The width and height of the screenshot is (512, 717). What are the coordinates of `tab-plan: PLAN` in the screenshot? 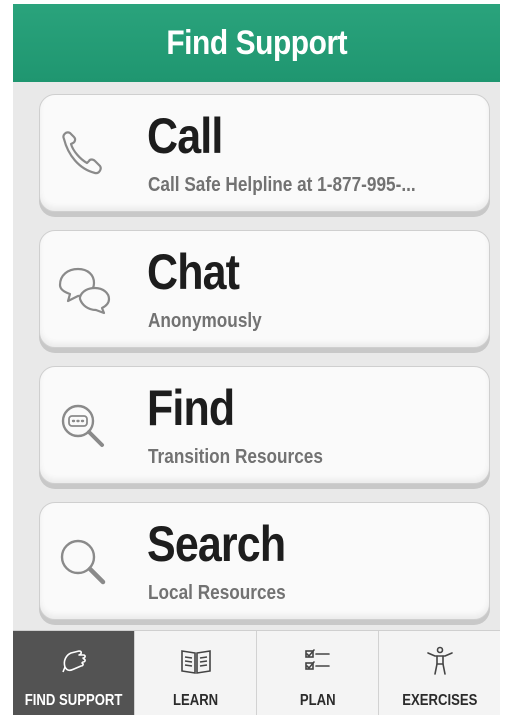 It's located at (318, 673).